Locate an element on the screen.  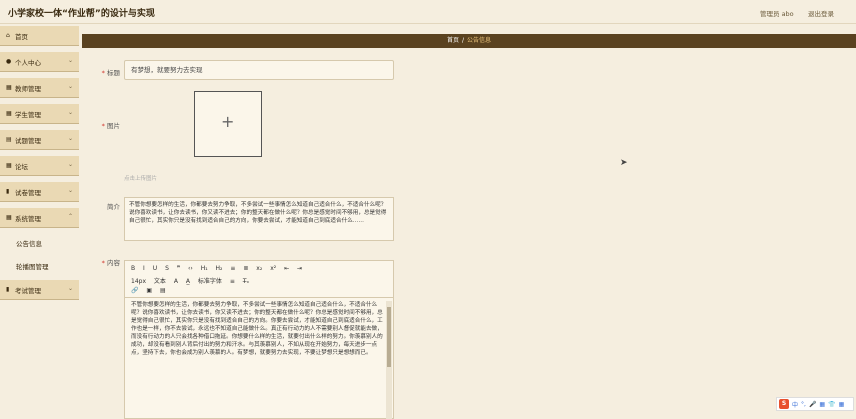
image-upload-button: + is located at coordinates (228, 124).